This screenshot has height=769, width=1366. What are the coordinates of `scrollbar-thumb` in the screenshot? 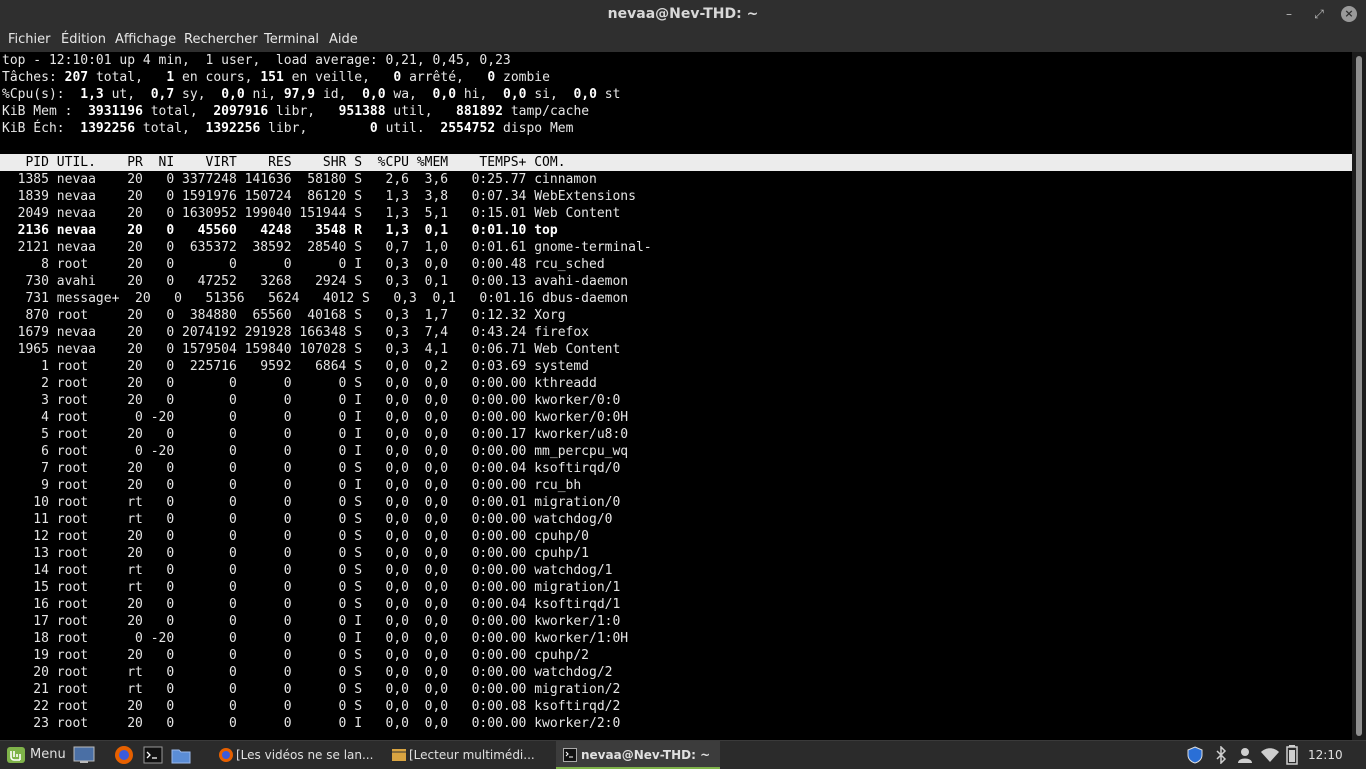 It's located at (1359, 396).